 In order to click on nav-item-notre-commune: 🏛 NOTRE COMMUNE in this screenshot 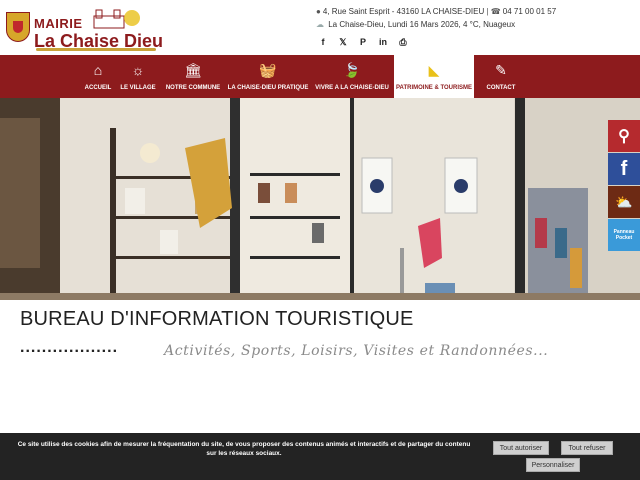, I will do `click(193, 76)`.